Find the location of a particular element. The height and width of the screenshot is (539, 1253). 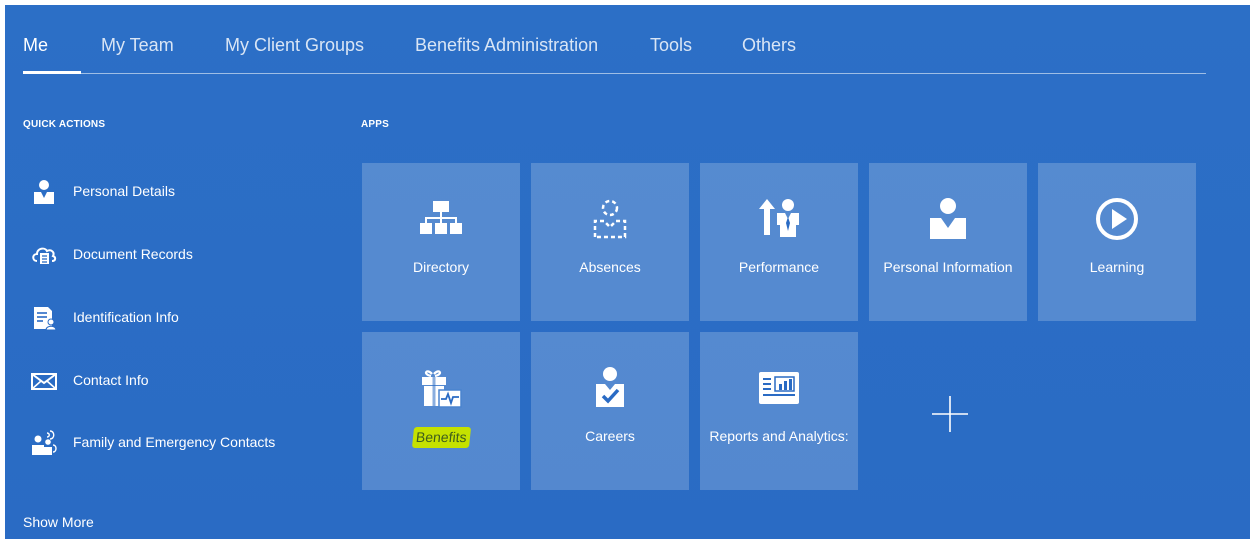

quick-action-label: Family and Emergency Contacts is located at coordinates (174, 442).